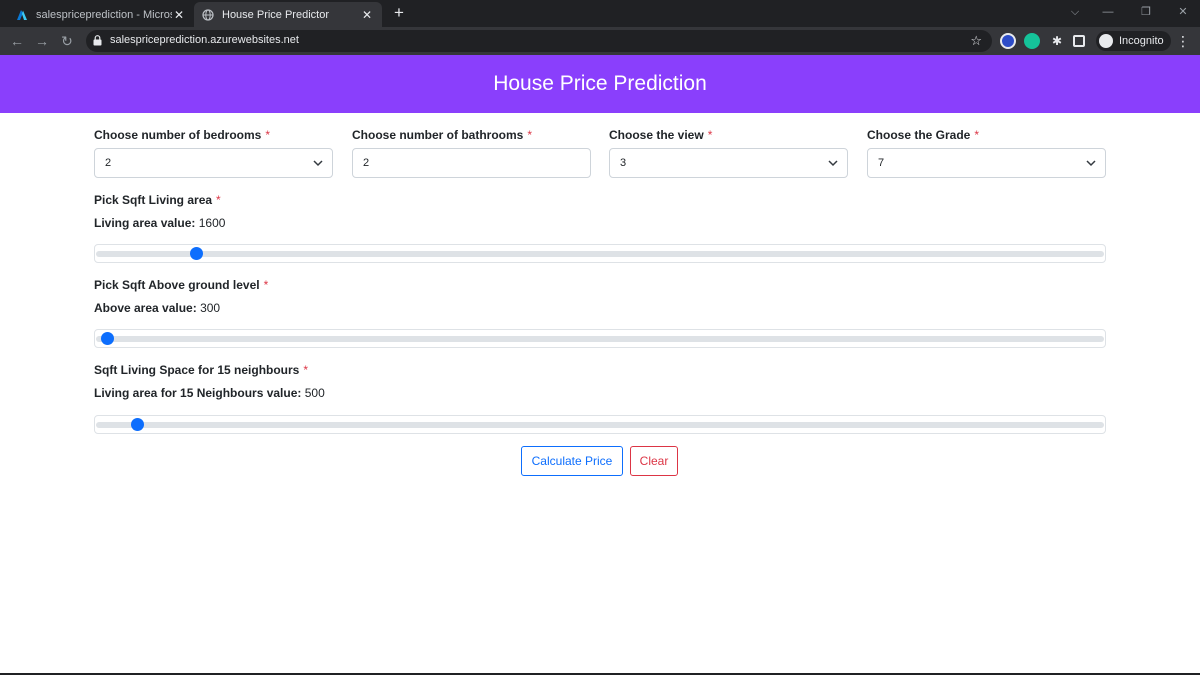  I want to click on above-ground-slider, so click(600, 338).